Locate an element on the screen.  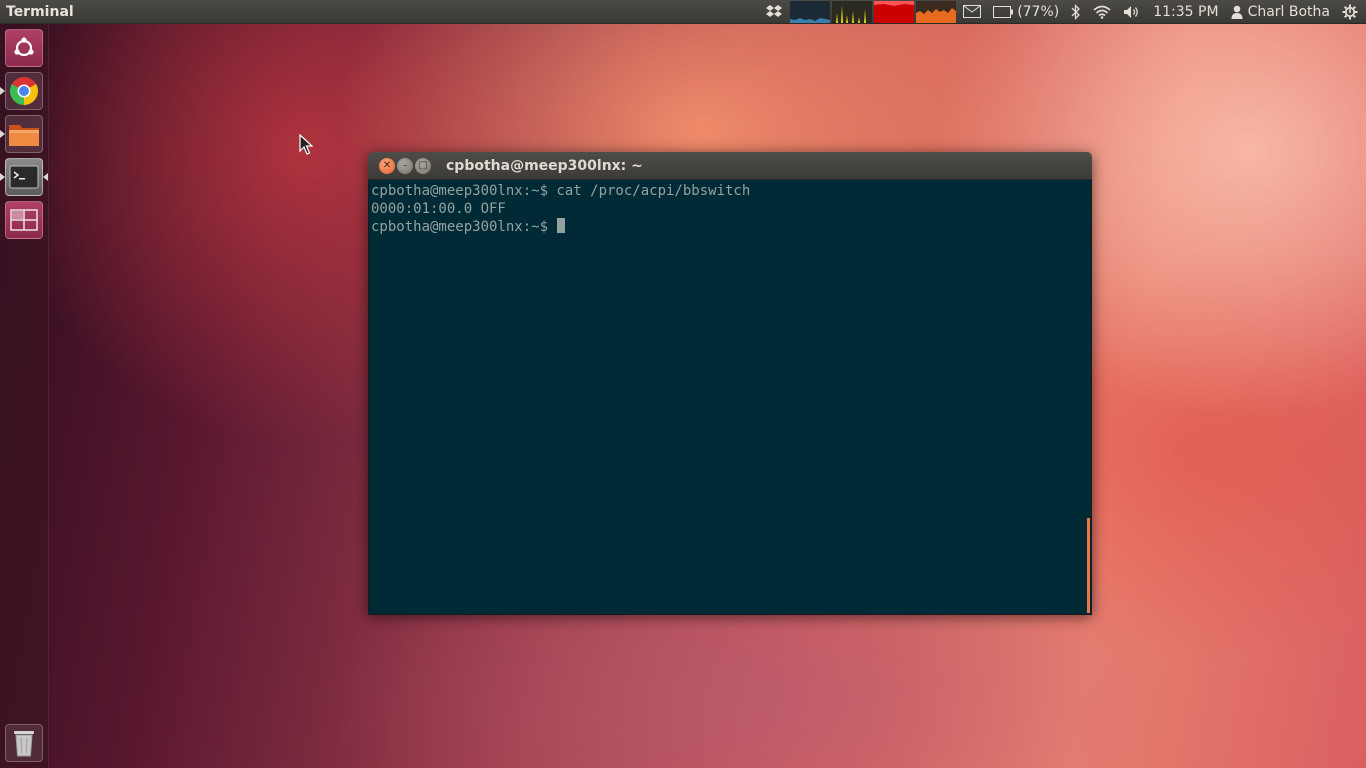
launcher-trash is located at coordinates (24, 743).